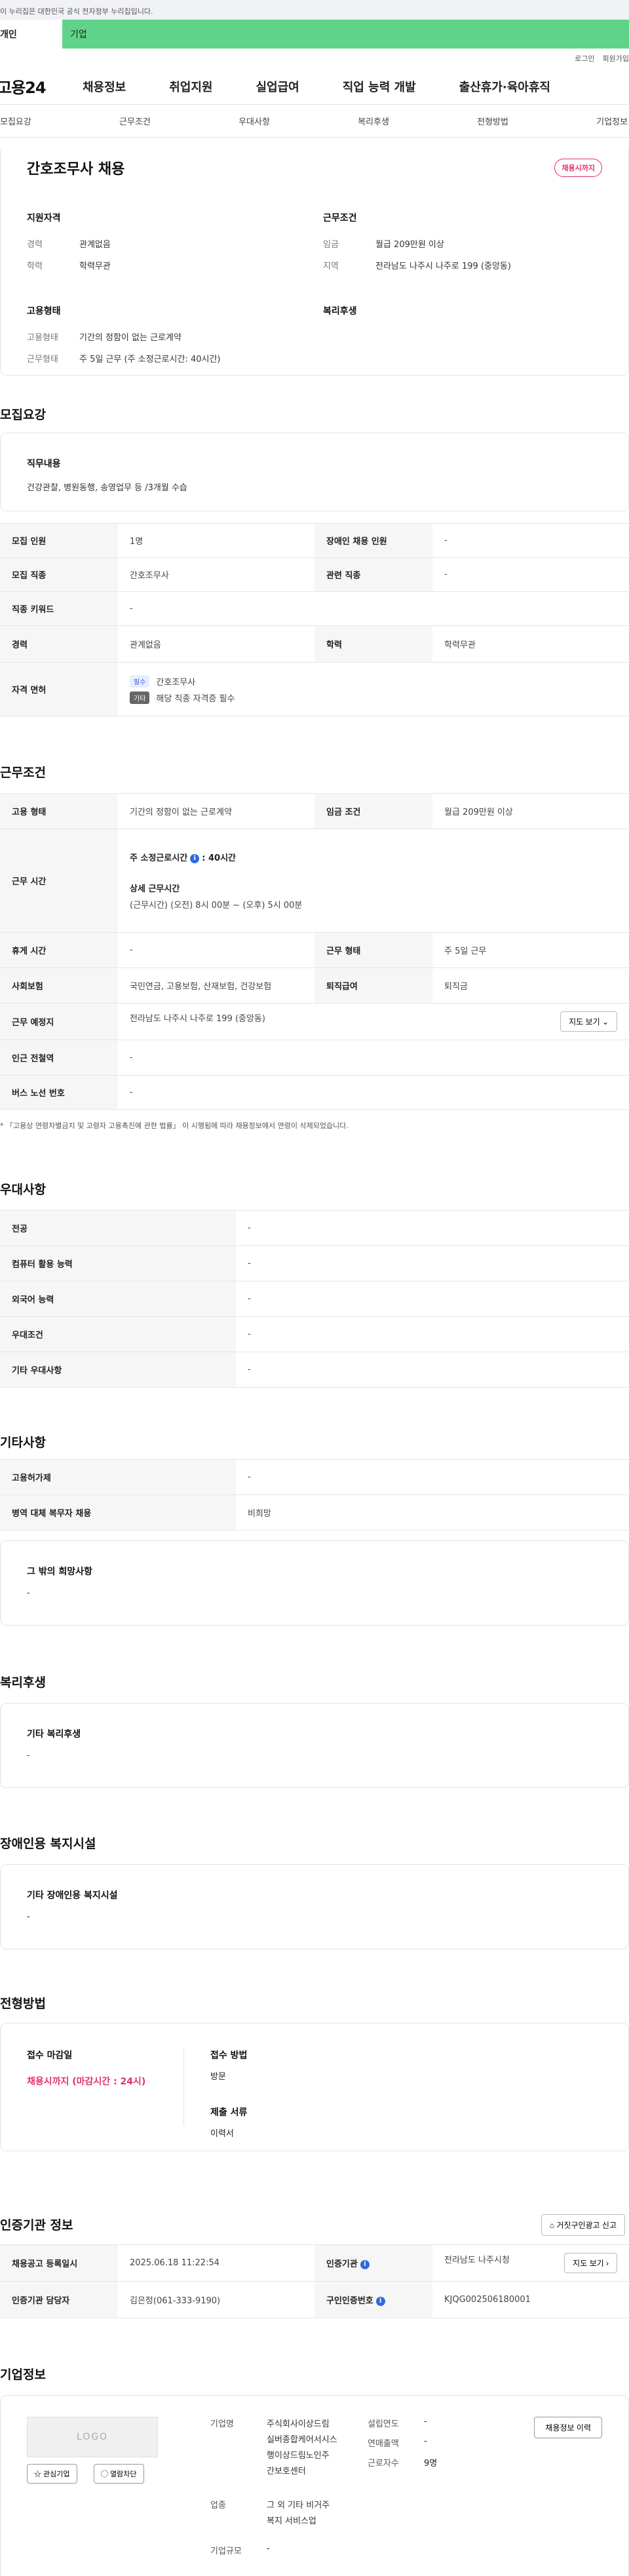 Image resolution: width=629 pixels, height=2576 pixels. Describe the element at coordinates (15, 121) in the screenshot. I see `tab-recruit: 모집요강` at that location.